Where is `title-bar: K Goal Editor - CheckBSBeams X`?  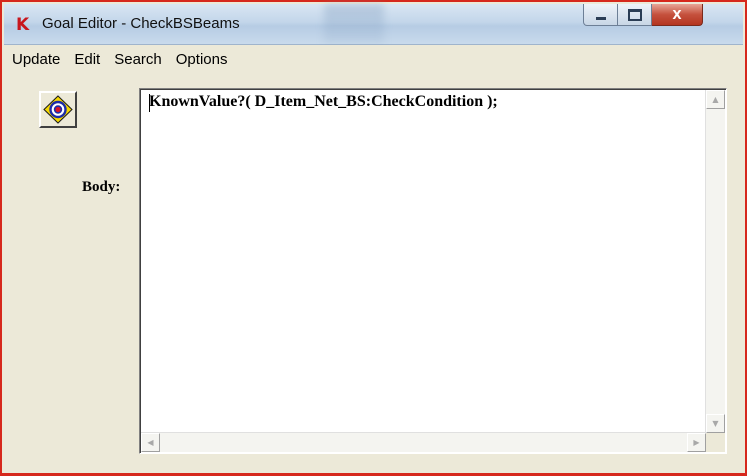 title-bar: K Goal Editor - CheckBSBeams X is located at coordinates (373, 24).